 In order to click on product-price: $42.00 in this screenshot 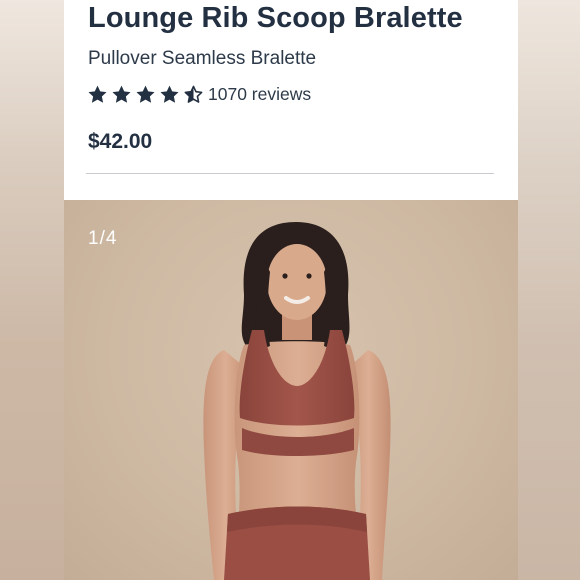, I will do `click(120, 141)`.